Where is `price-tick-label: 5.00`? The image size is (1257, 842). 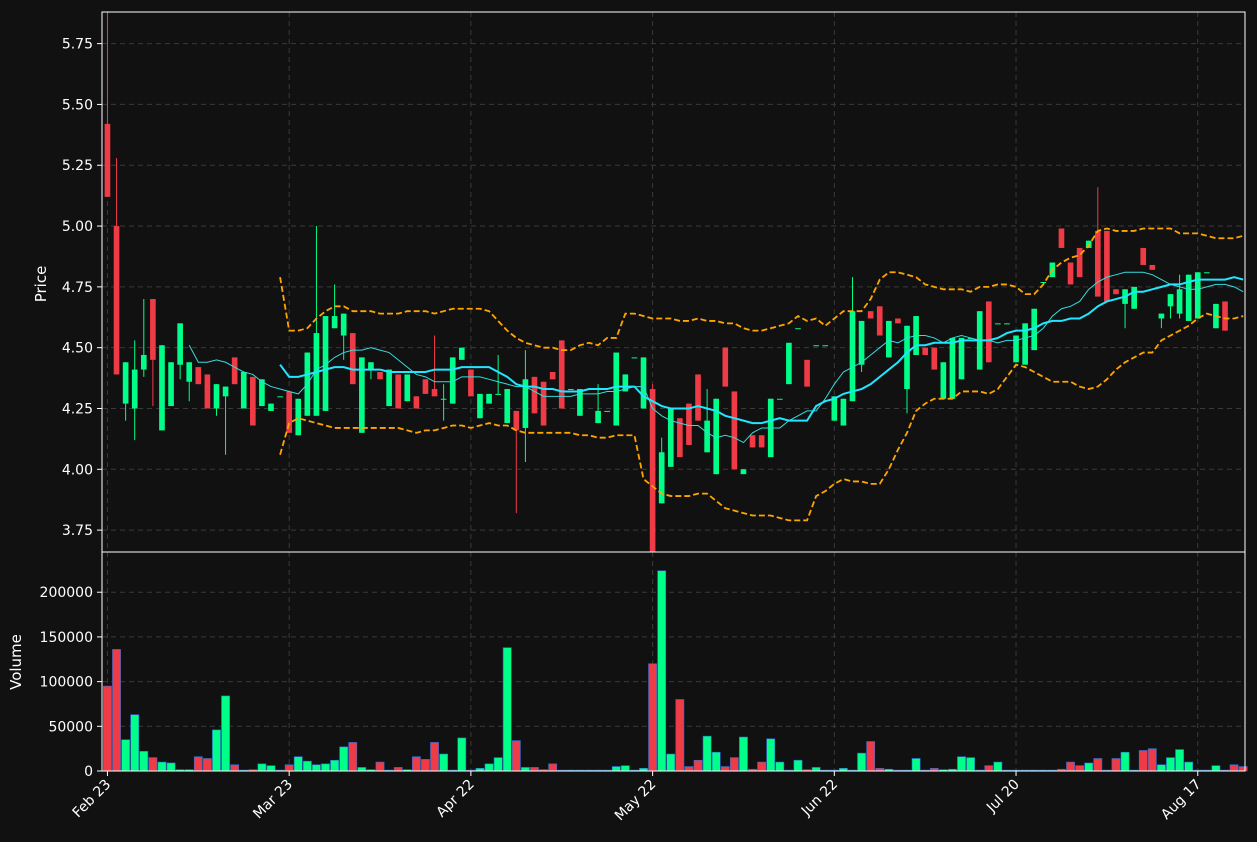 price-tick-label: 5.00 is located at coordinates (77, 227).